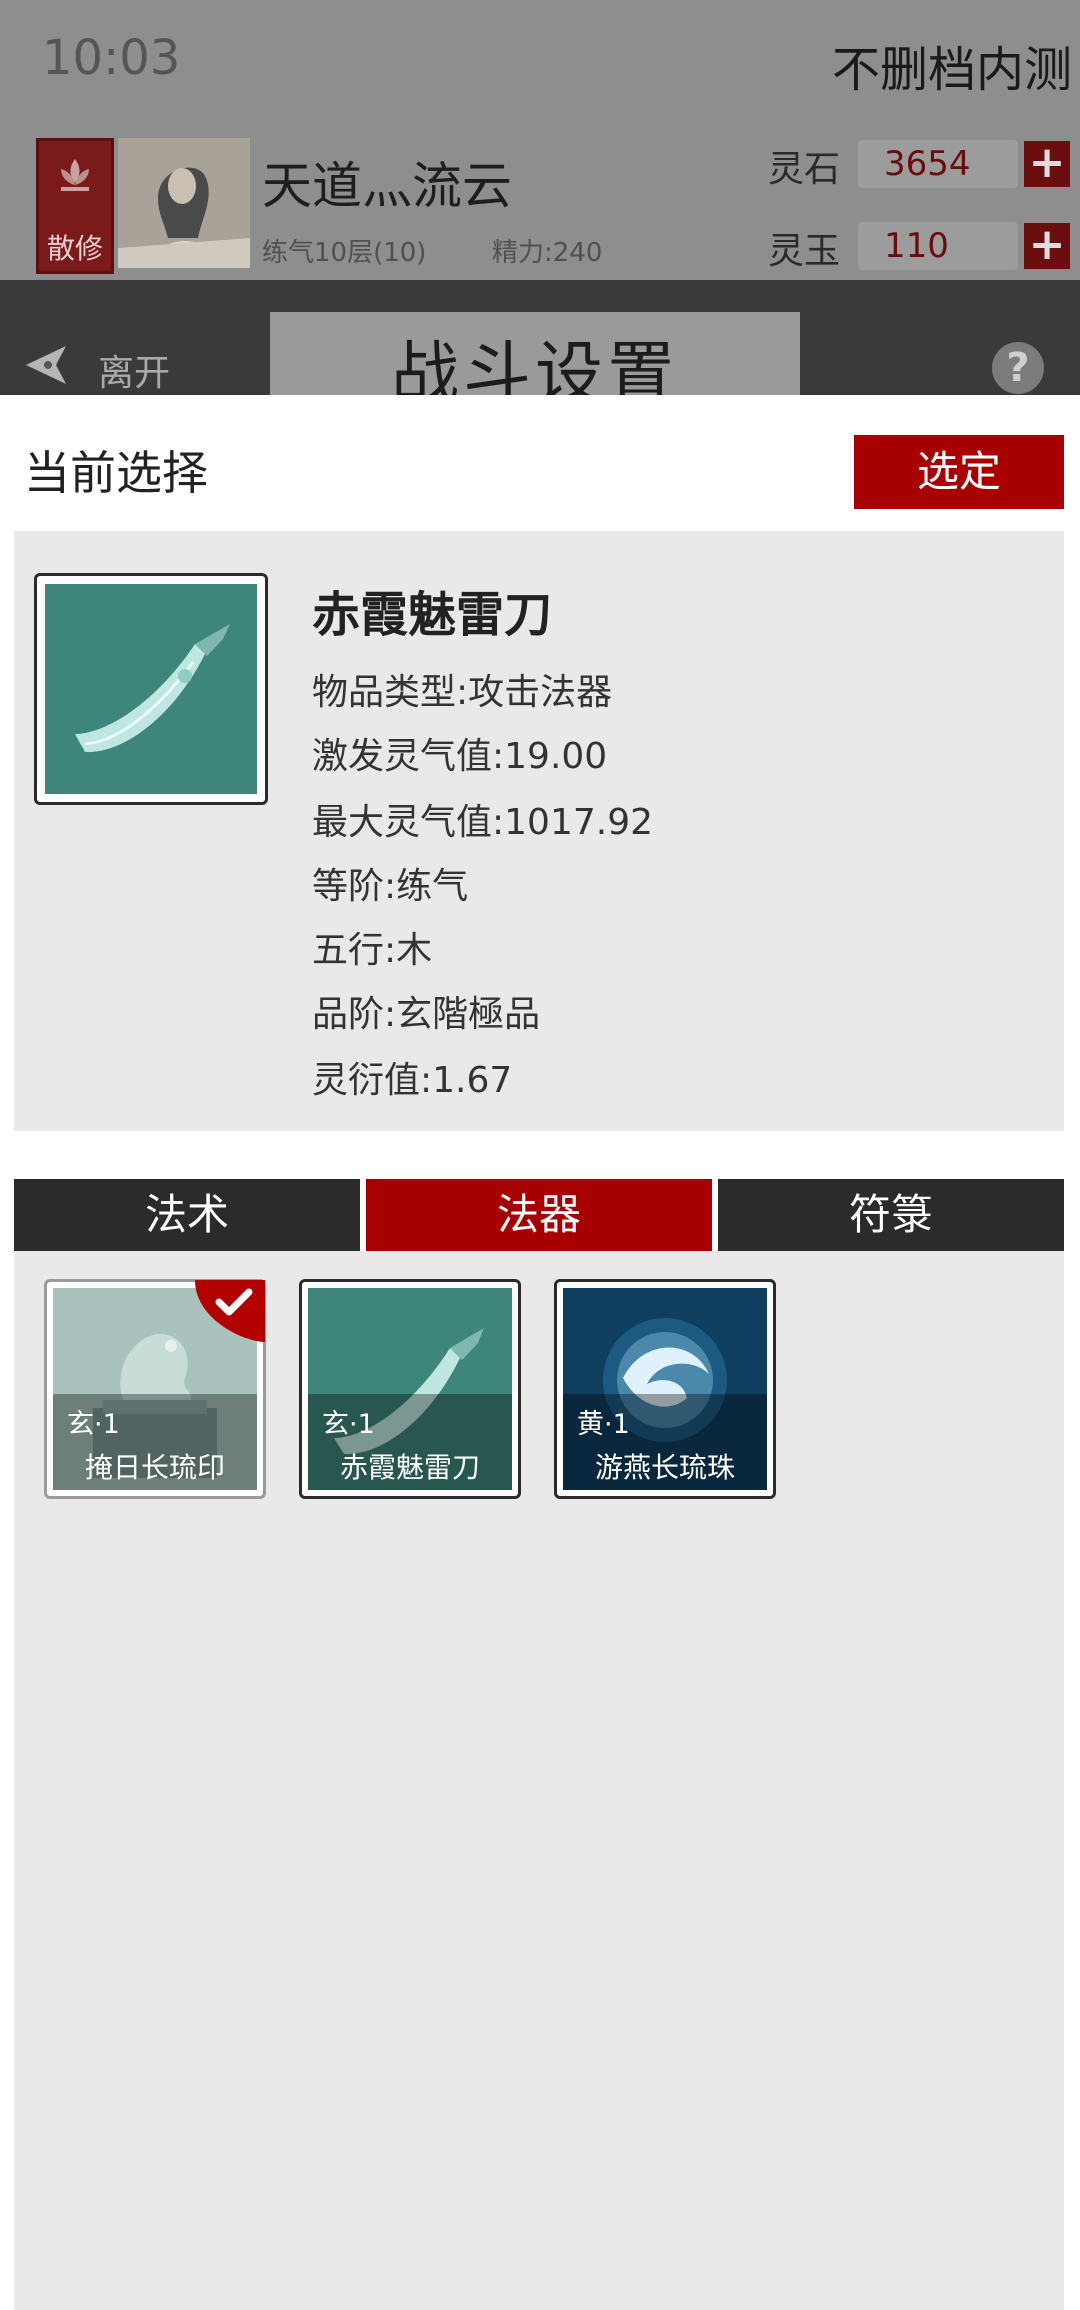  Describe the element at coordinates (75, 175) in the screenshot. I see `lotus-icon` at that location.